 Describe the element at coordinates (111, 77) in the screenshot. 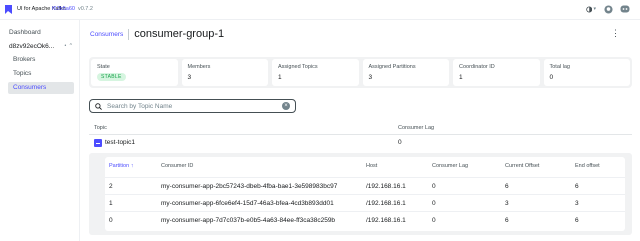

I see `status-badge: STABLE` at that location.